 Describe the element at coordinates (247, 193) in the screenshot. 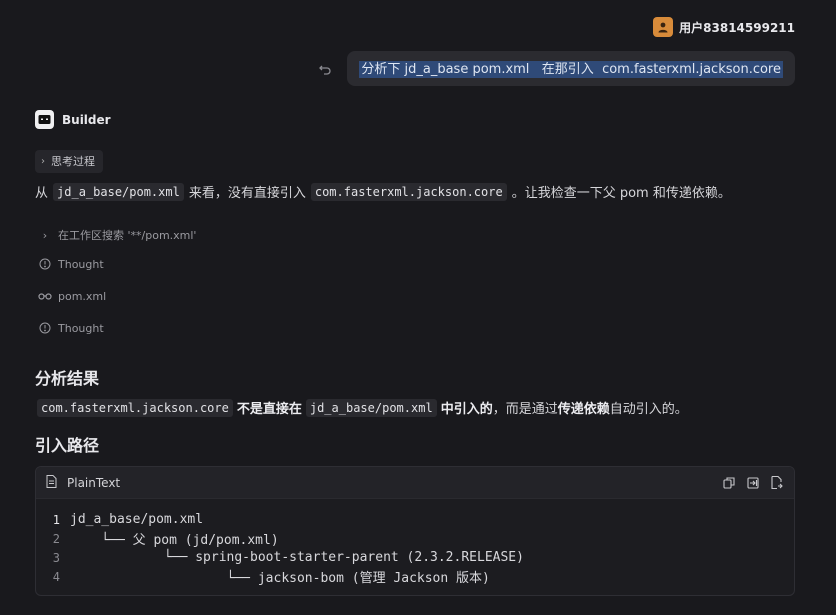

I see `intro-middle: 来看，没有直接引入` at that location.